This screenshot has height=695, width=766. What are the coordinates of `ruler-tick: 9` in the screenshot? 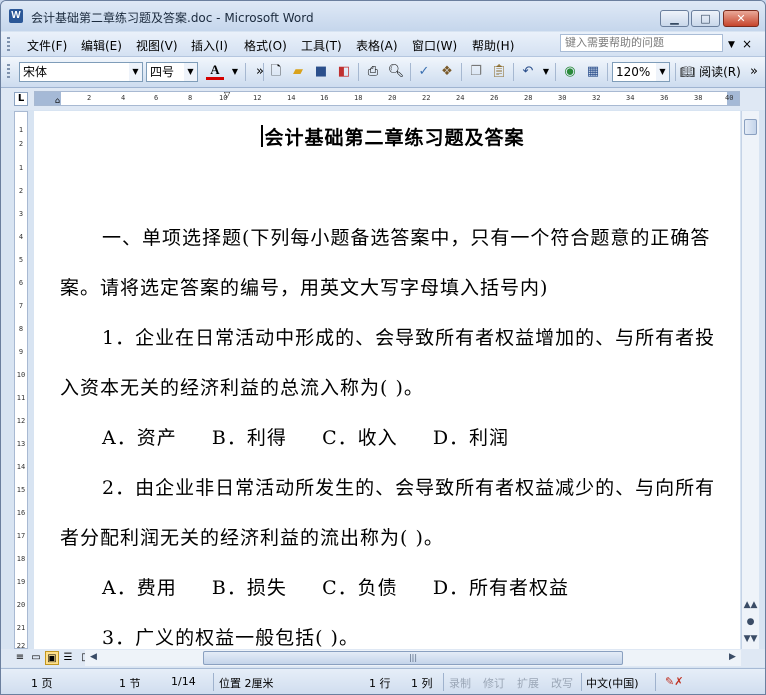 It's located at (21, 352).